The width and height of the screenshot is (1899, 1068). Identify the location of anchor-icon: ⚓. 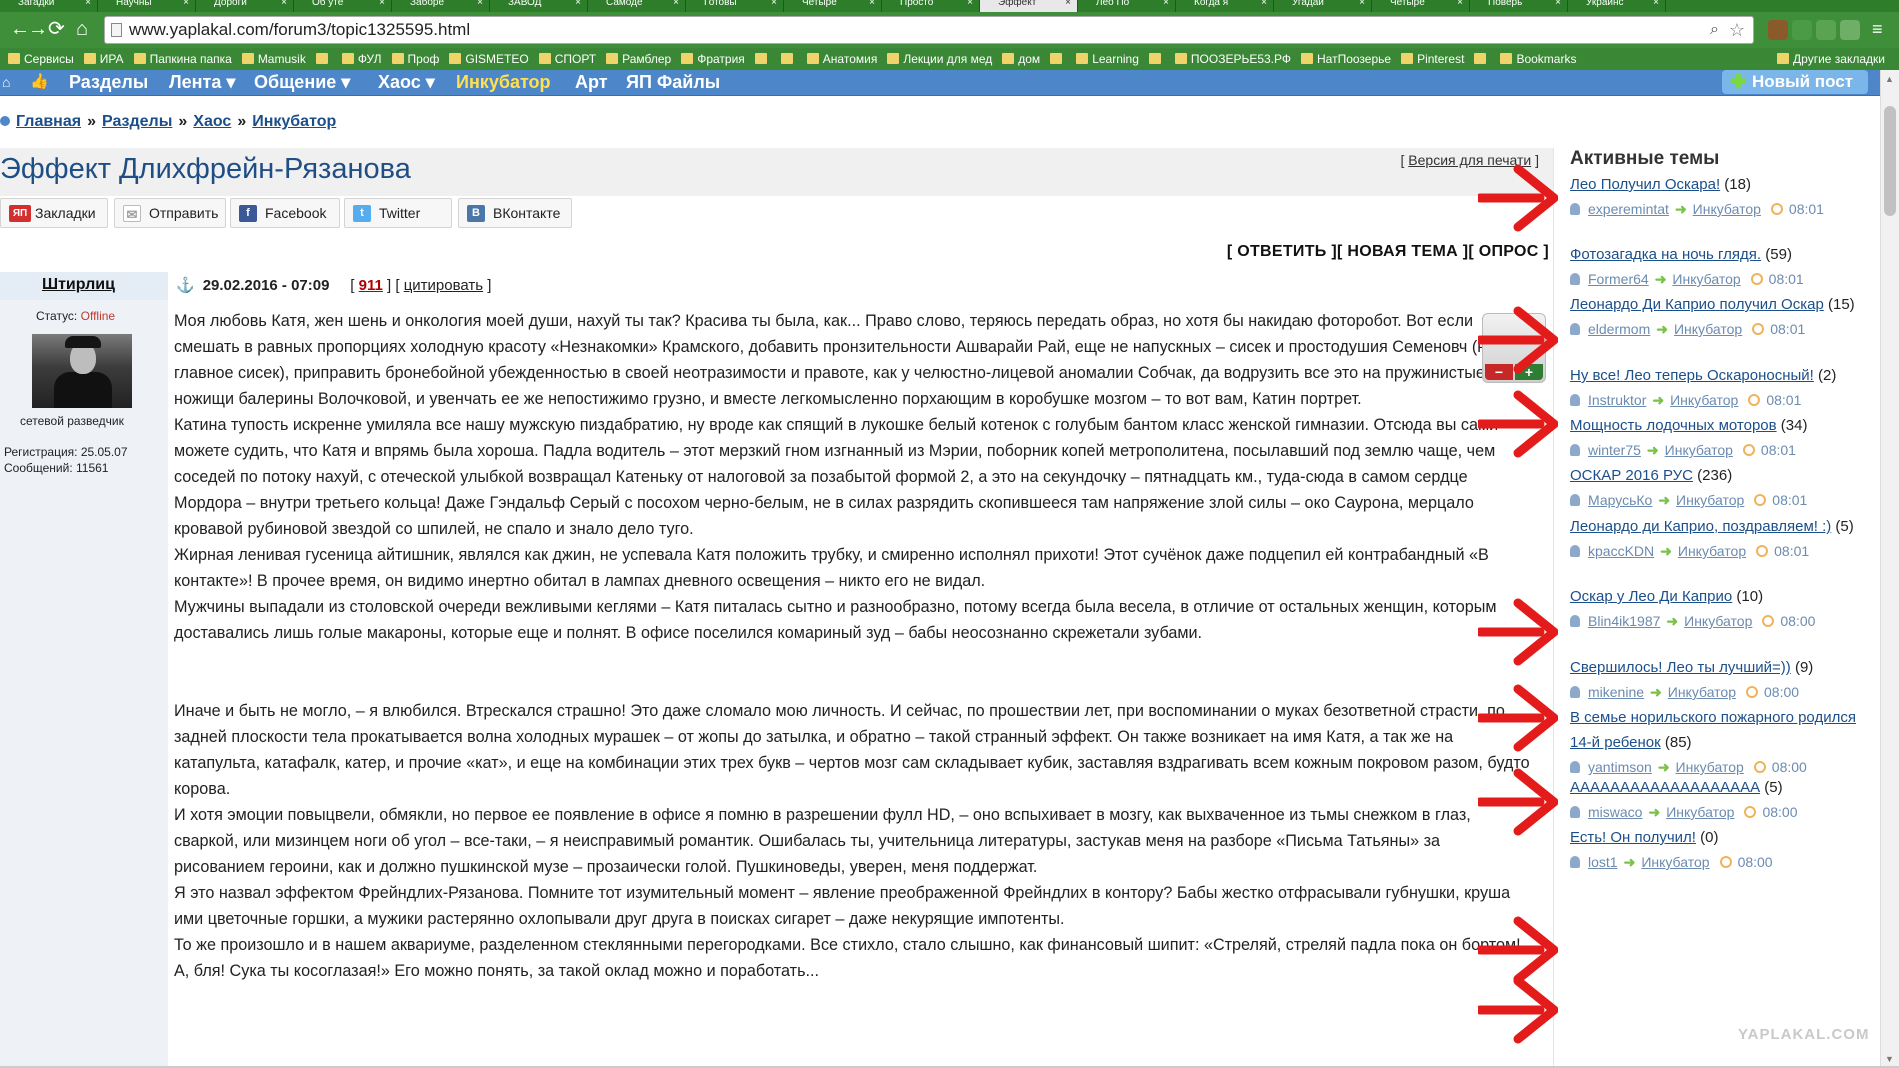
(185, 285).